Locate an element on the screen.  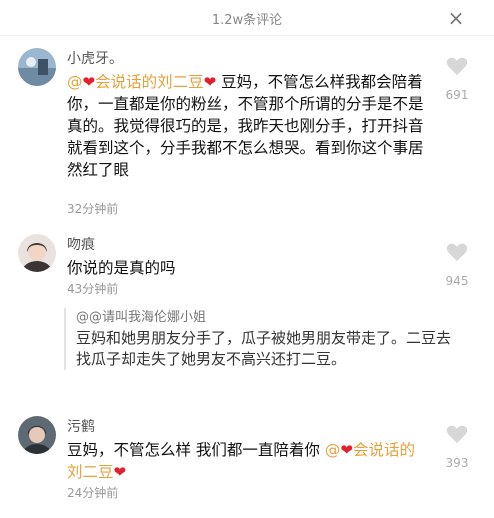
comment-body: 豆妈，不管怎么样 我们都一直陪着你 is located at coordinates (196, 450).